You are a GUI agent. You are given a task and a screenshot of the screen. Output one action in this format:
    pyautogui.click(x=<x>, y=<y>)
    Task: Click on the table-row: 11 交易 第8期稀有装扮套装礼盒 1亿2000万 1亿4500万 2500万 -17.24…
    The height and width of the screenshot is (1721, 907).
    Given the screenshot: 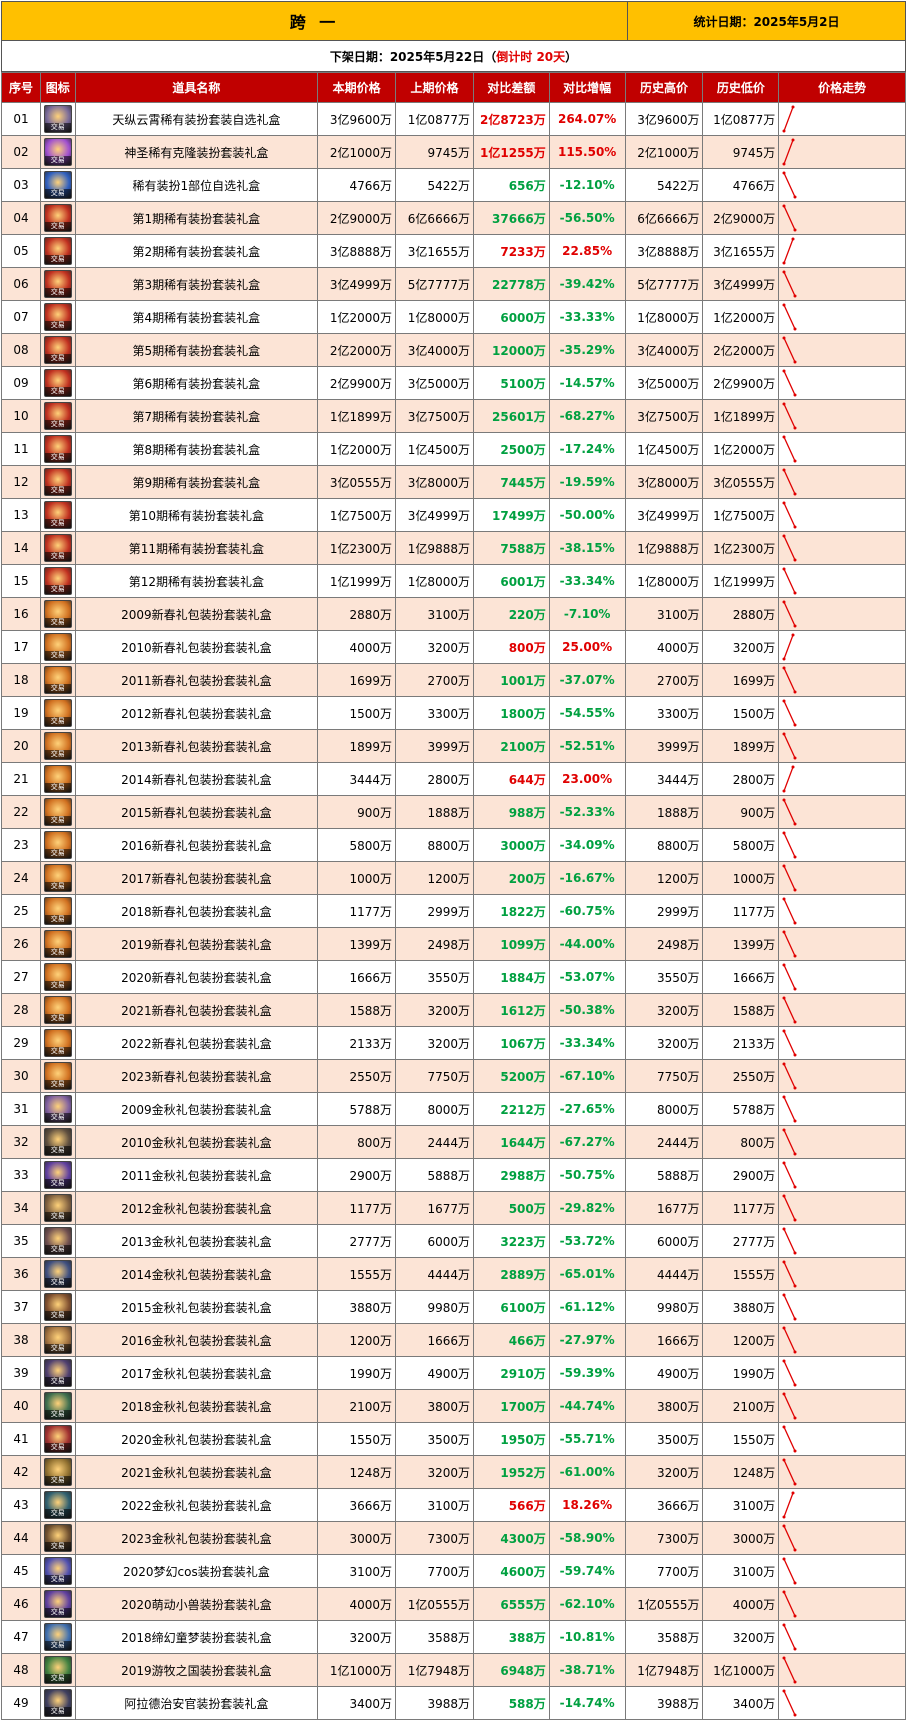 What is the action you would take?
    pyautogui.click(x=453, y=449)
    